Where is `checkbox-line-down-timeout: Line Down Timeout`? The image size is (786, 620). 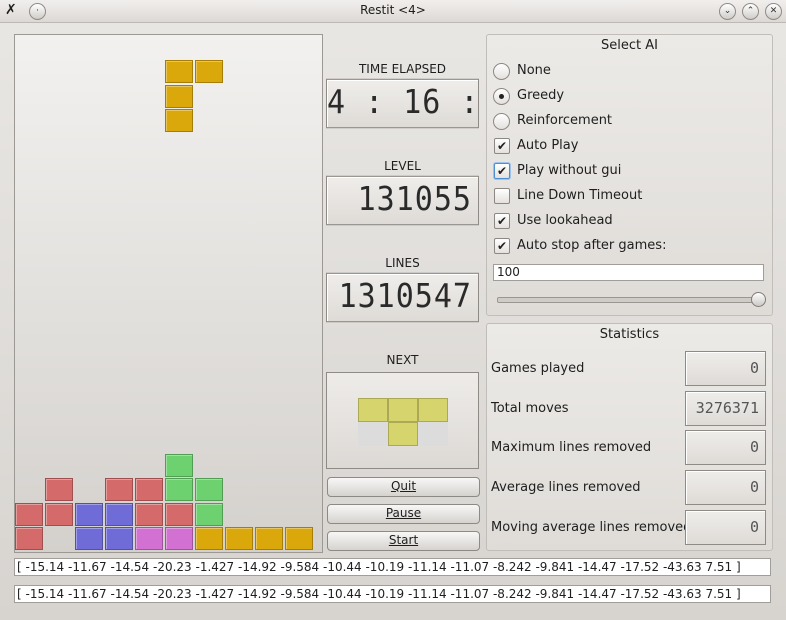 checkbox-line-down-timeout: Line Down Timeout is located at coordinates (568, 196).